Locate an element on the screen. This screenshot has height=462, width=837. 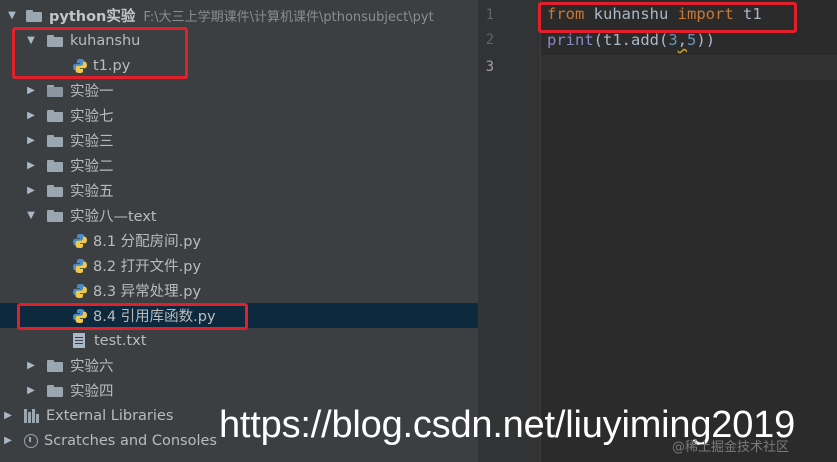
tree-item-label: 8.4 引用库函数.py is located at coordinates (154, 317).